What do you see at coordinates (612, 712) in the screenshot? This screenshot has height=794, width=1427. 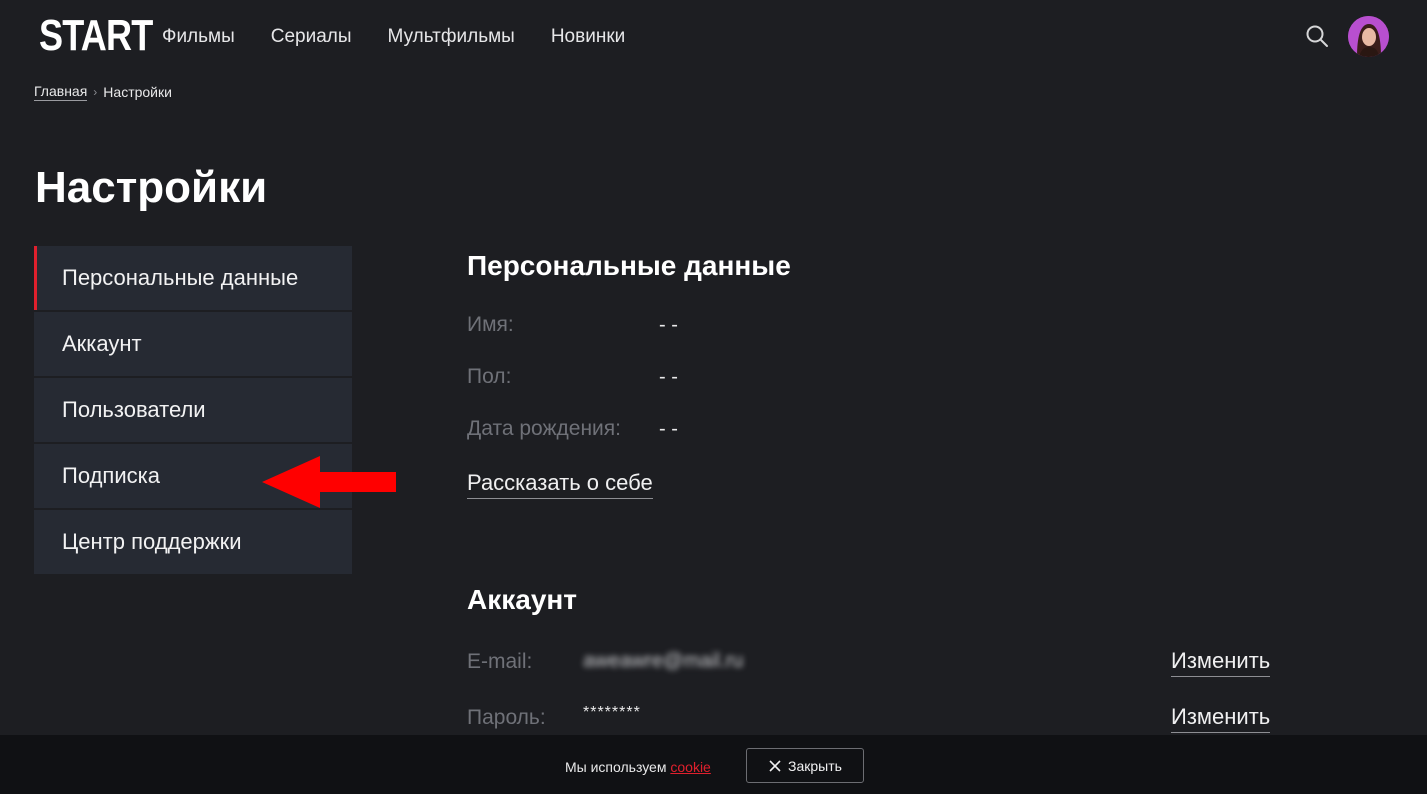 I see `password-value: ********` at bounding box center [612, 712].